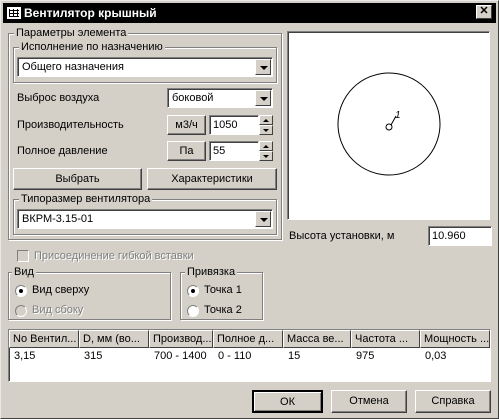  I want to click on capacity-spinner, so click(266, 125).